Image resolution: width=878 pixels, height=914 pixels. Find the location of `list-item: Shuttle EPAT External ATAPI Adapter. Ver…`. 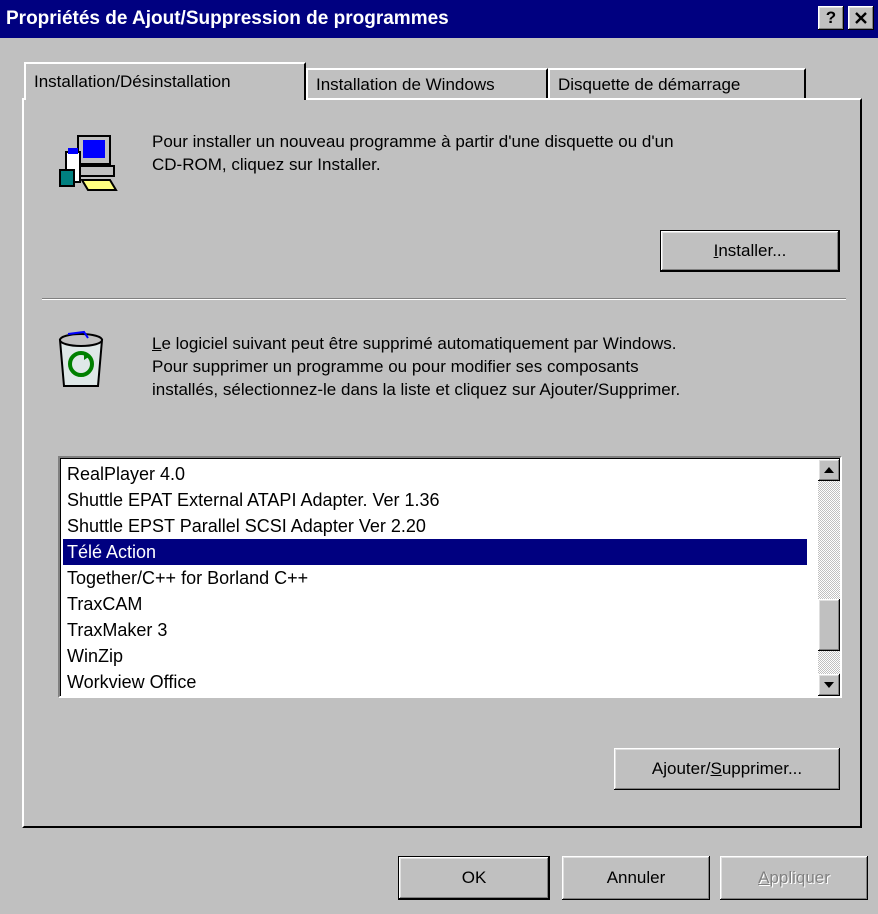

list-item: Shuttle EPAT External ATAPI Adapter. Ver… is located at coordinates (435, 500).